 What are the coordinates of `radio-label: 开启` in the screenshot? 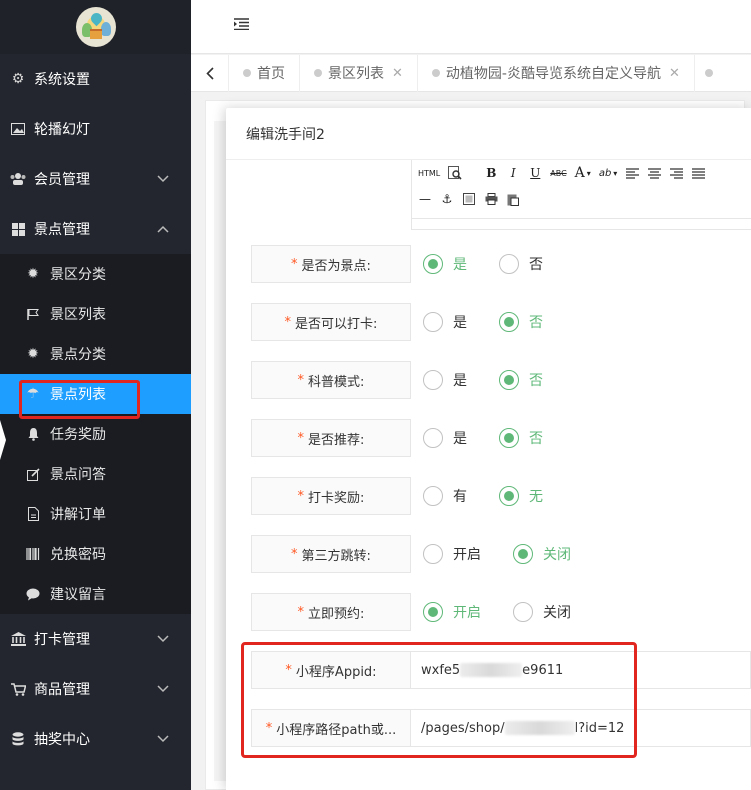 It's located at (467, 555).